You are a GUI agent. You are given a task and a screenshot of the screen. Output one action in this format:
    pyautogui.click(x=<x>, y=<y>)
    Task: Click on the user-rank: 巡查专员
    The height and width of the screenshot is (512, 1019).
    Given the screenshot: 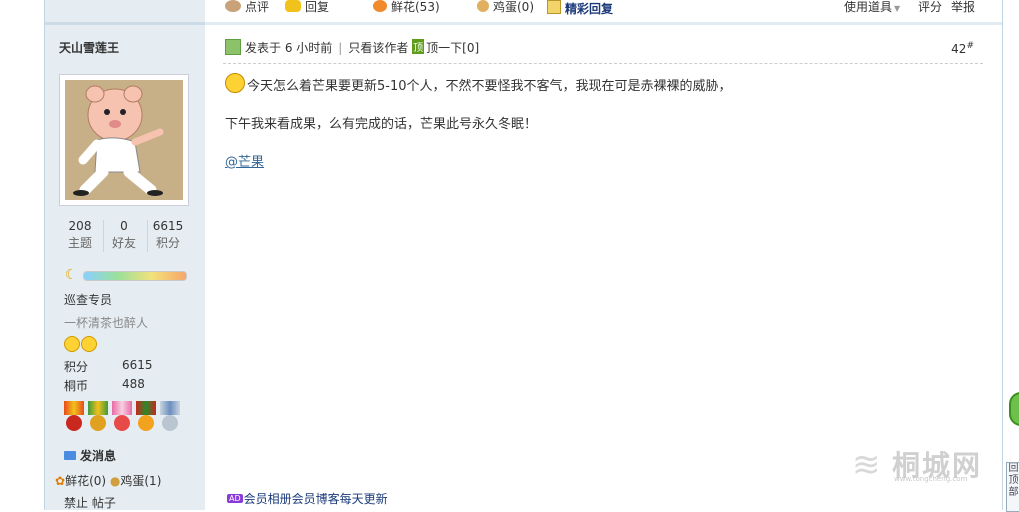 What is the action you would take?
    pyautogui.click(x=88, y=300)
    